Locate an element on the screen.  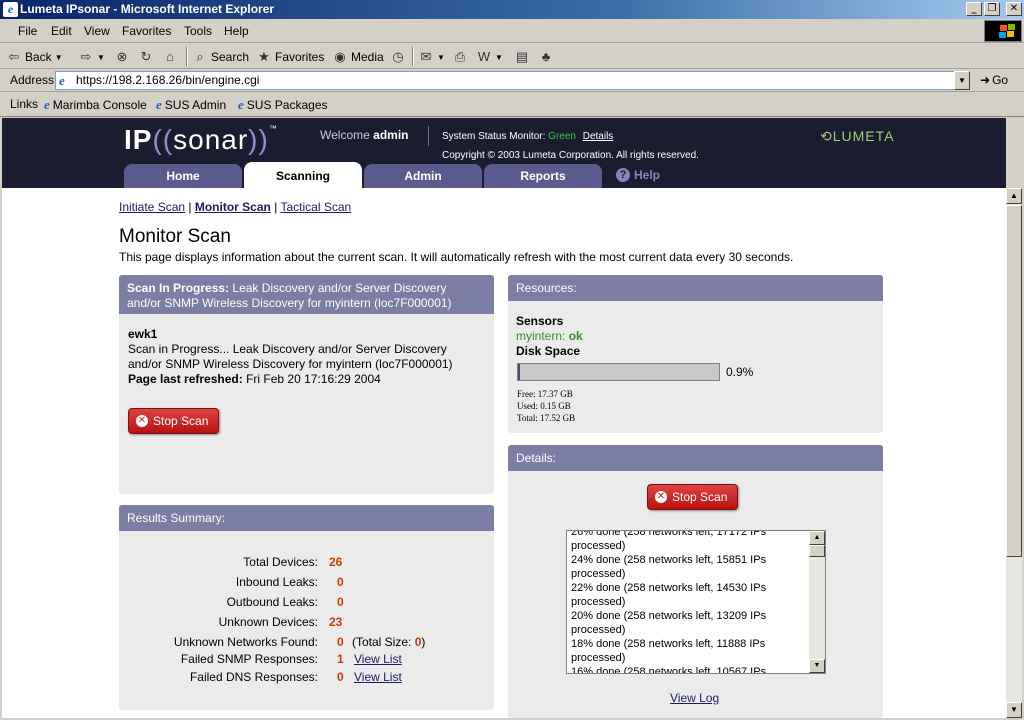
menu-edit: Edit is located at coordinates (61, 31).